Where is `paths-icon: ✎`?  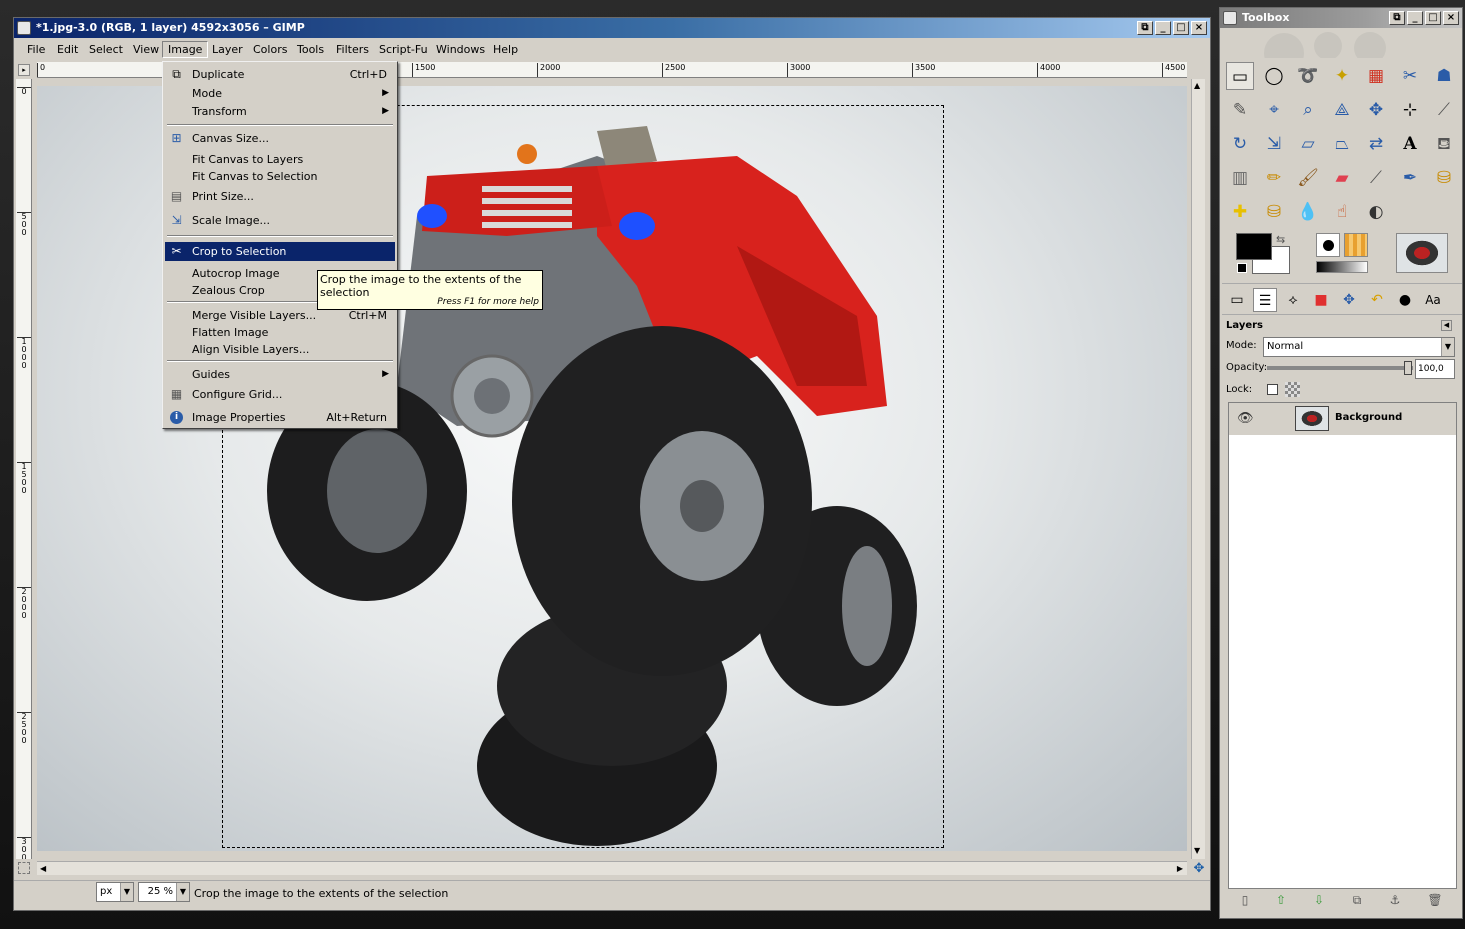 paths-icon: ✎ is located at coordinates (1240, 110).